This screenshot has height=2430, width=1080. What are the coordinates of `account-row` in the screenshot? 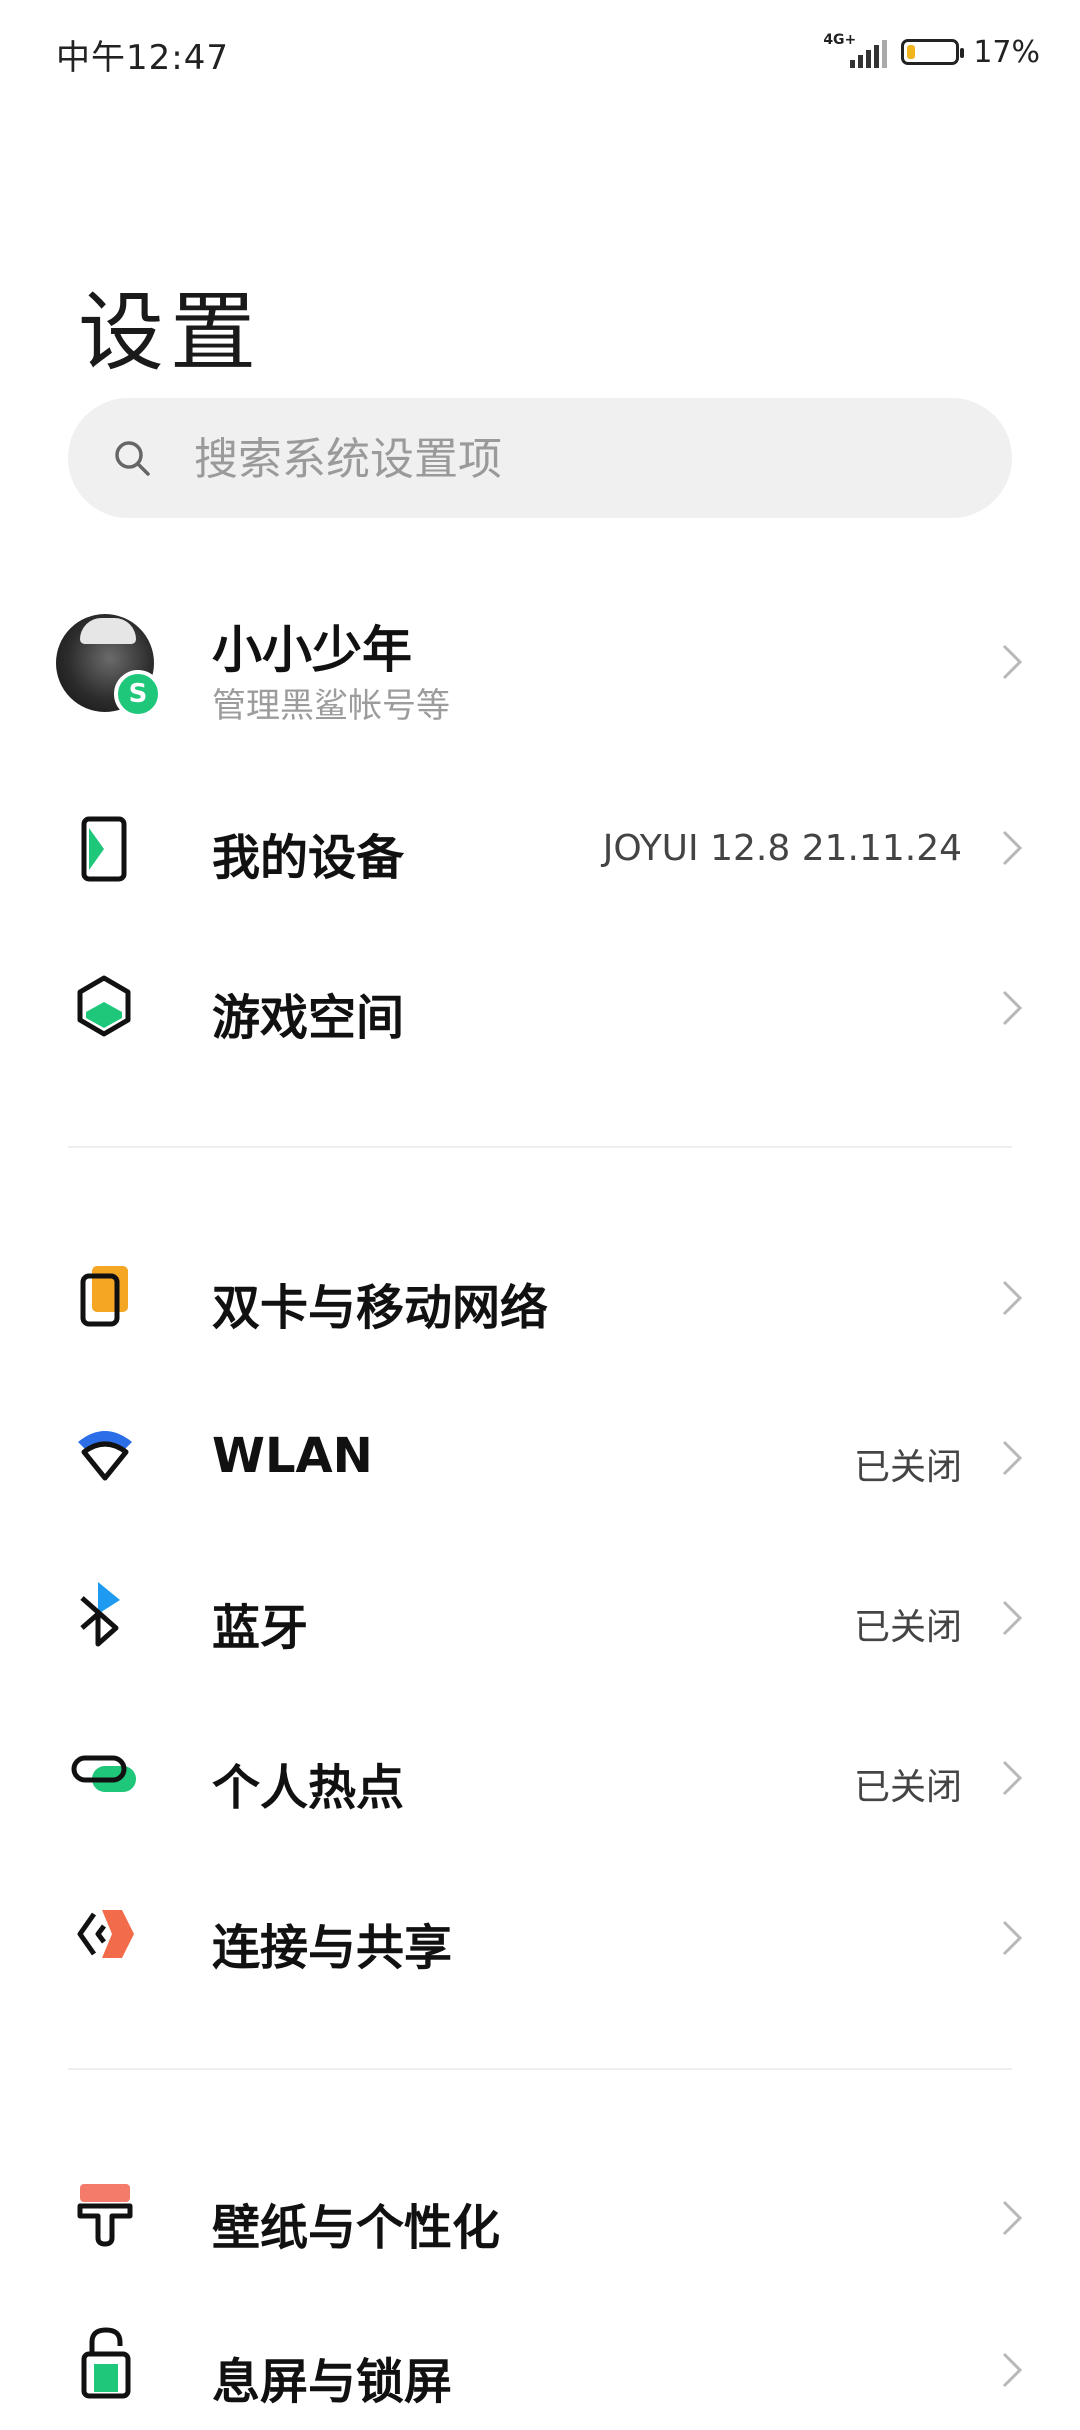 It's located at (540, 660).